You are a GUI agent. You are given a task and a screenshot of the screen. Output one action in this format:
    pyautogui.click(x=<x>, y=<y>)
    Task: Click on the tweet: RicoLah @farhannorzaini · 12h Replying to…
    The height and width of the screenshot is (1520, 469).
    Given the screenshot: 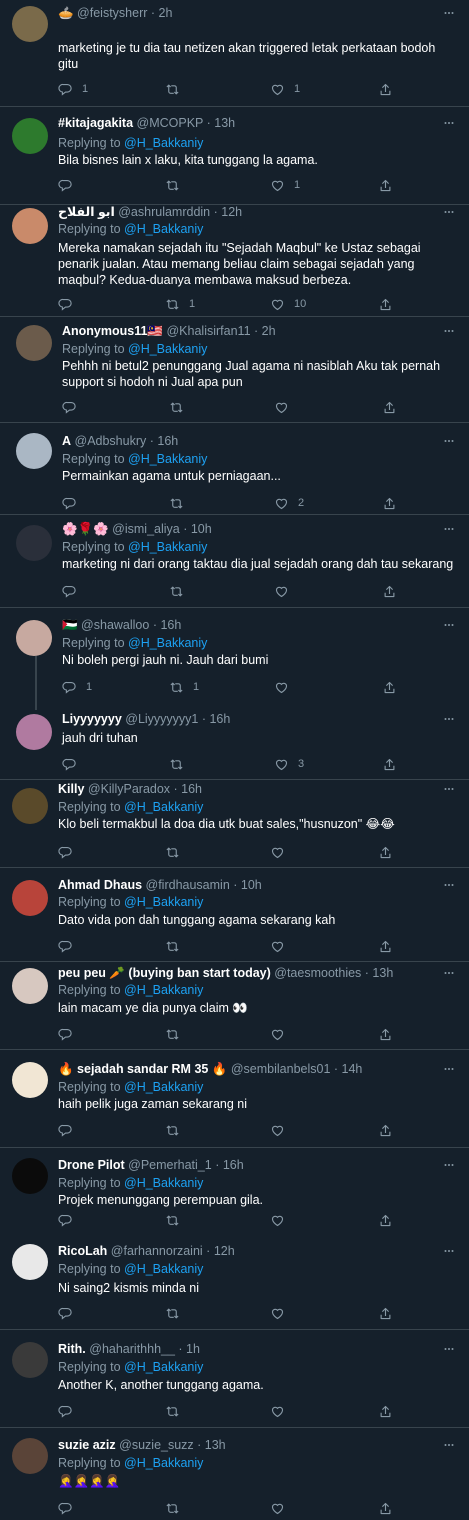 What is the action you would take?
    pyautogui.click(x=234, y=1281)
    